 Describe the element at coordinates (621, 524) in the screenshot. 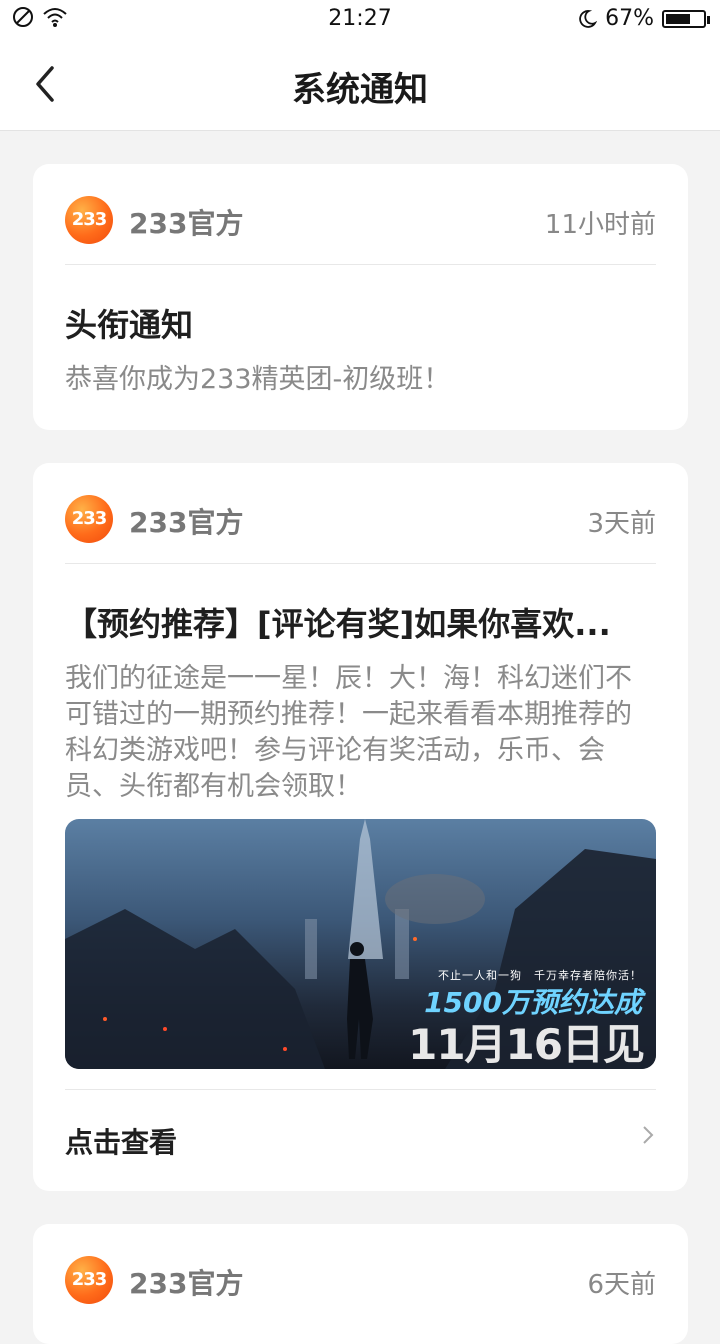

I see `notification-time: 3天前` at that location.